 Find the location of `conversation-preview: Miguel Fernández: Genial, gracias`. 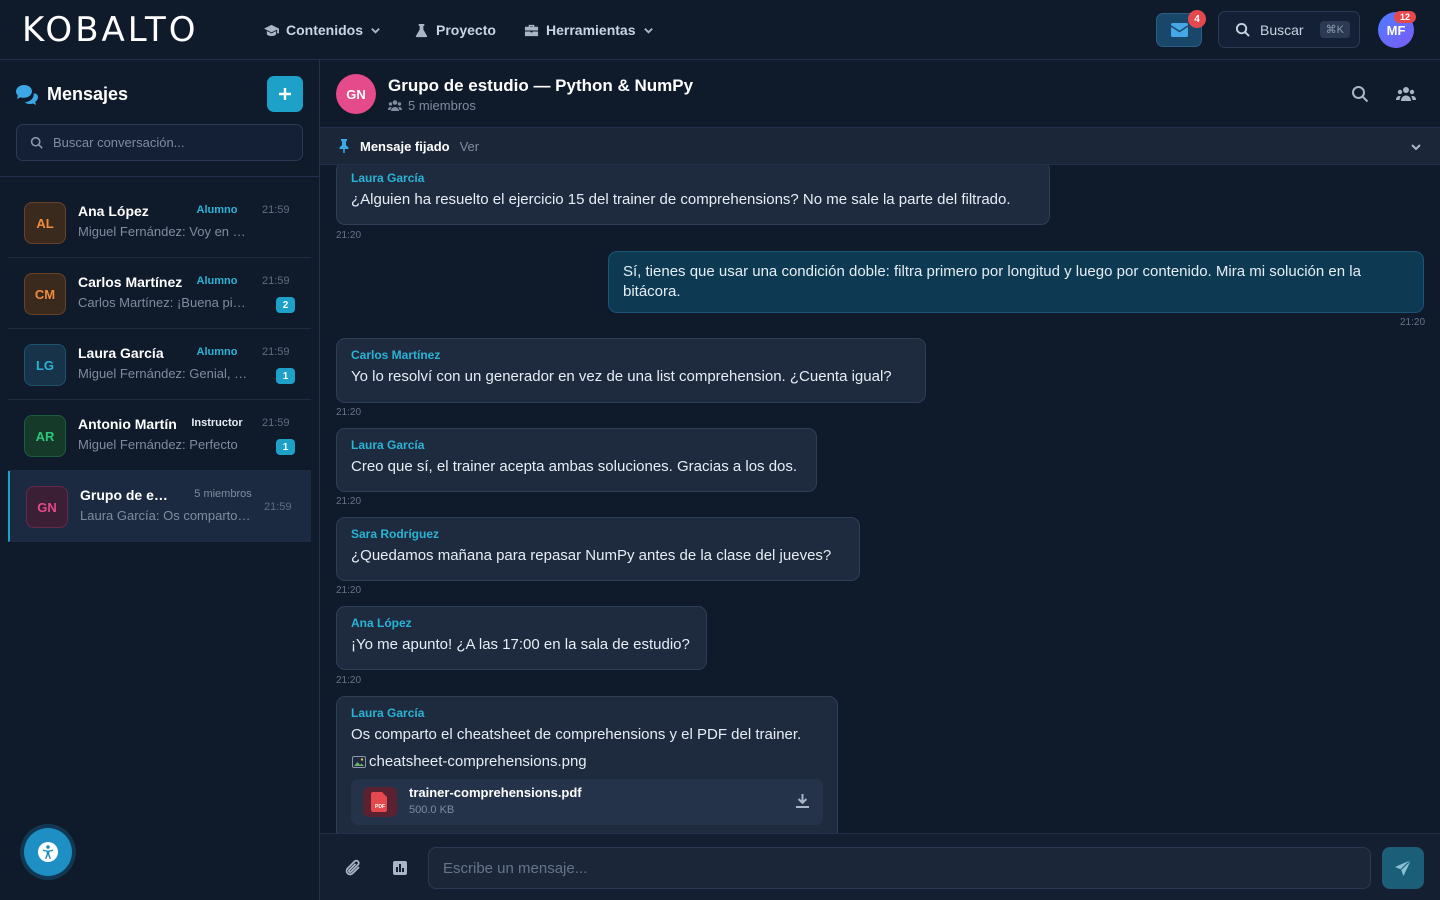

conversation-preview: Miguel Fernández: Genial, gracias is located at coordinates (164, 373).